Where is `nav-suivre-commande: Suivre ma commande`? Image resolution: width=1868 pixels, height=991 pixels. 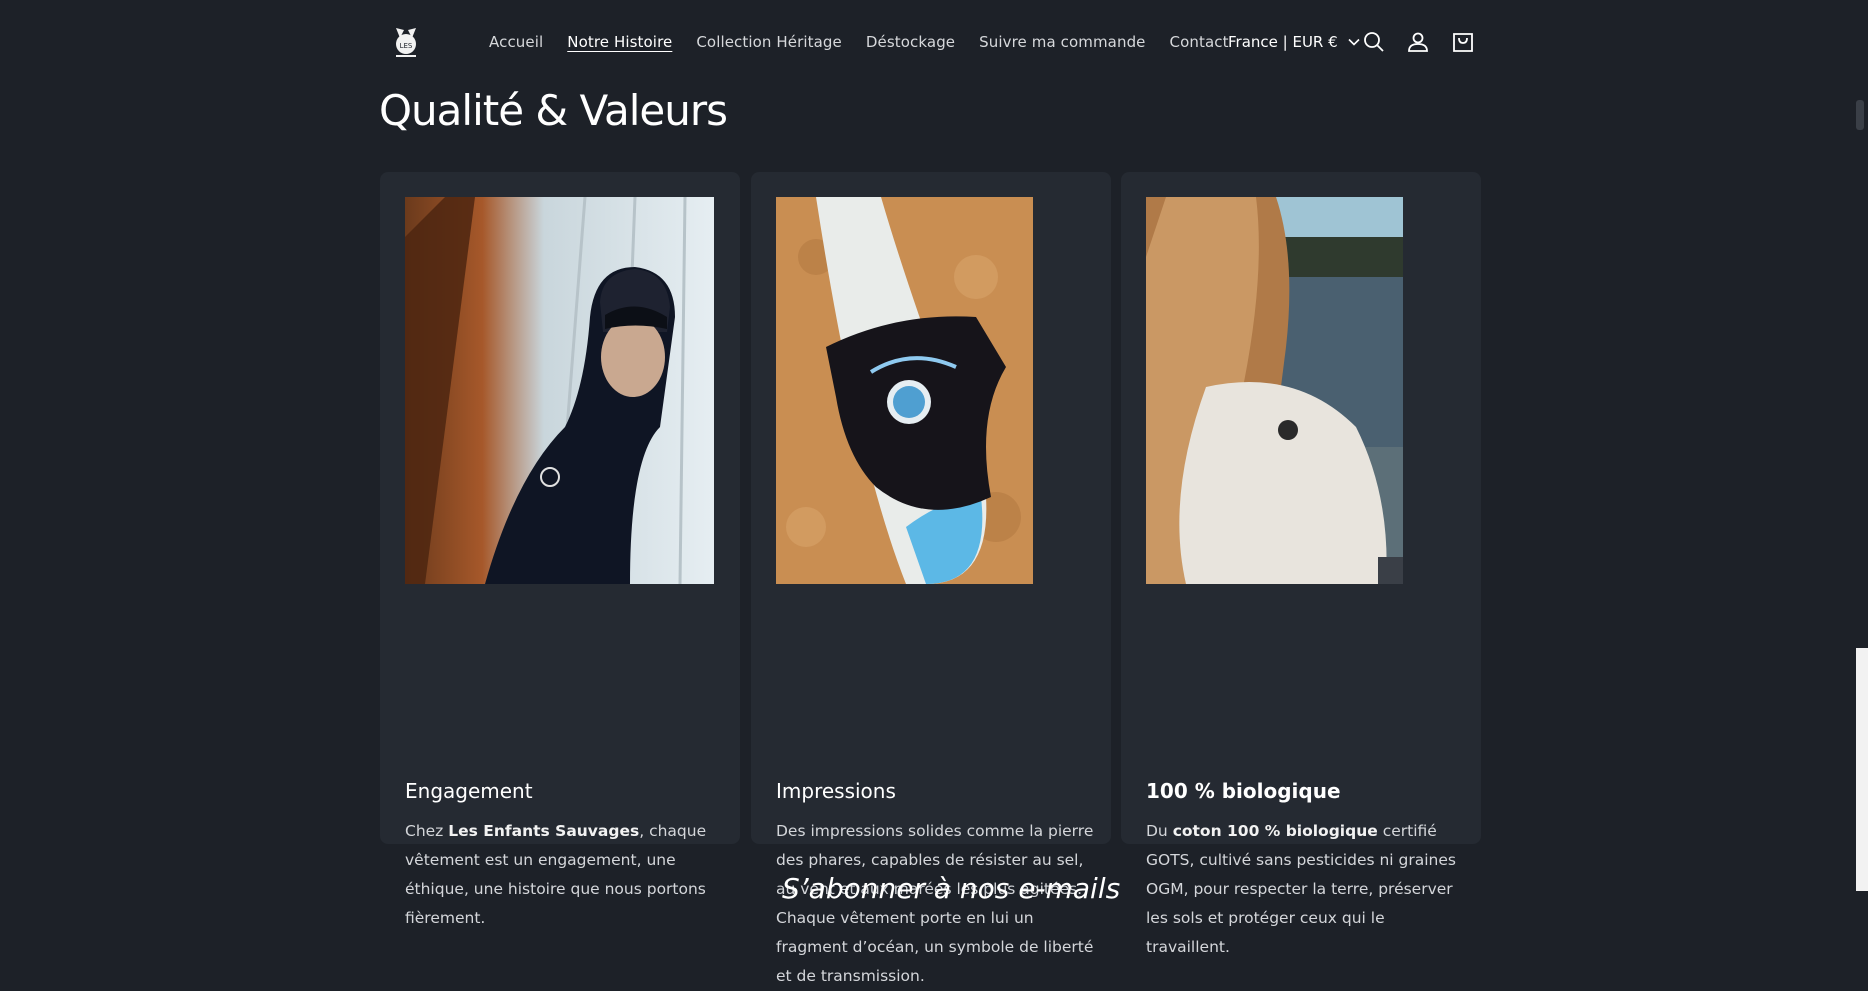 nav-suivre-commande: Suivre ma commande is located at coordinates (1062, 42).